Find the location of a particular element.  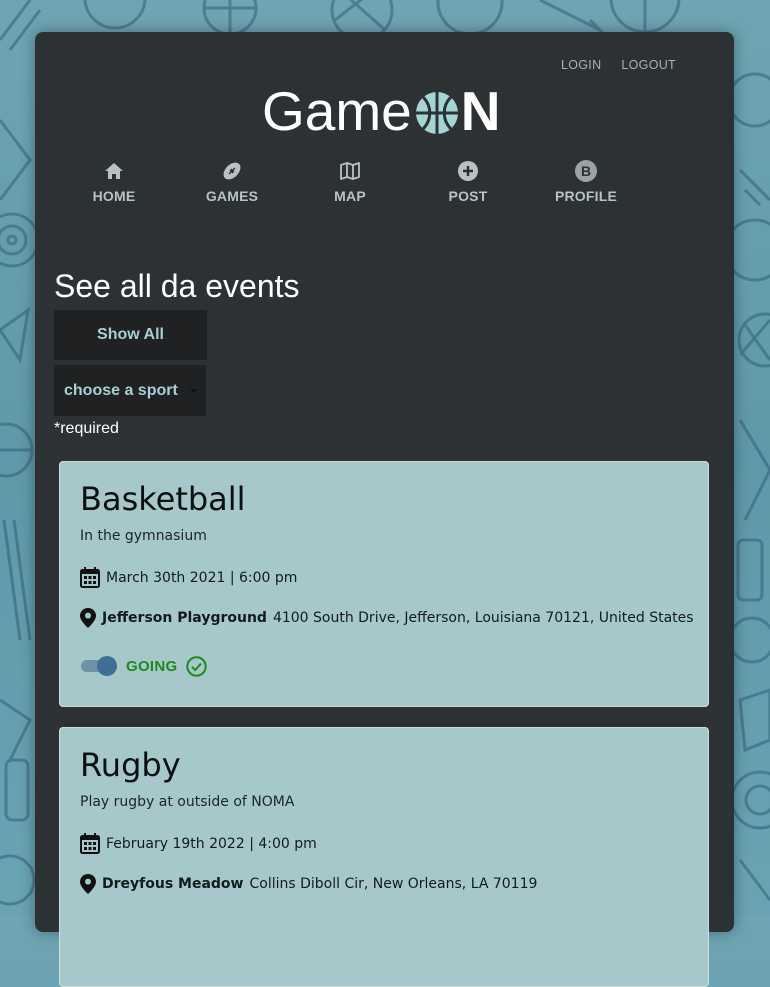

event-description: In the gymnasium is located at coordinates (143, 536).